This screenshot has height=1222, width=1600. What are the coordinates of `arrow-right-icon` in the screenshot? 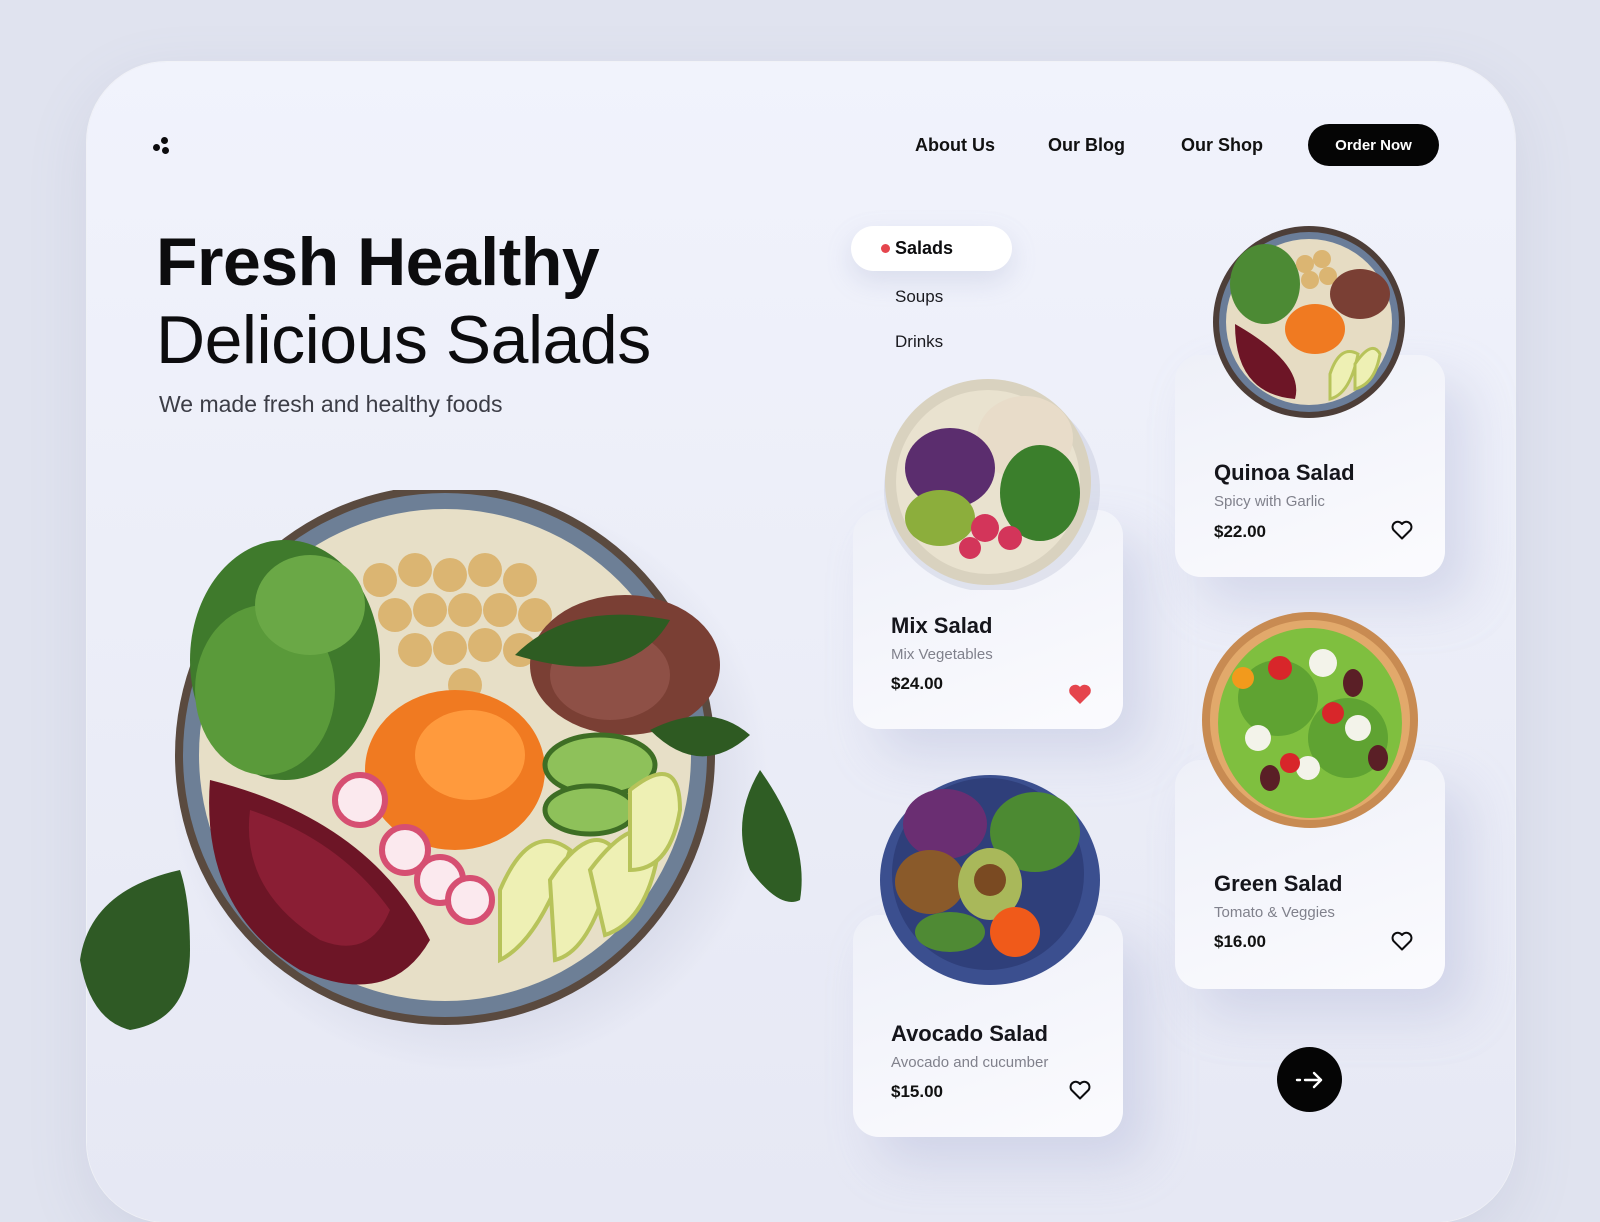 It's located at (1308, 1079).